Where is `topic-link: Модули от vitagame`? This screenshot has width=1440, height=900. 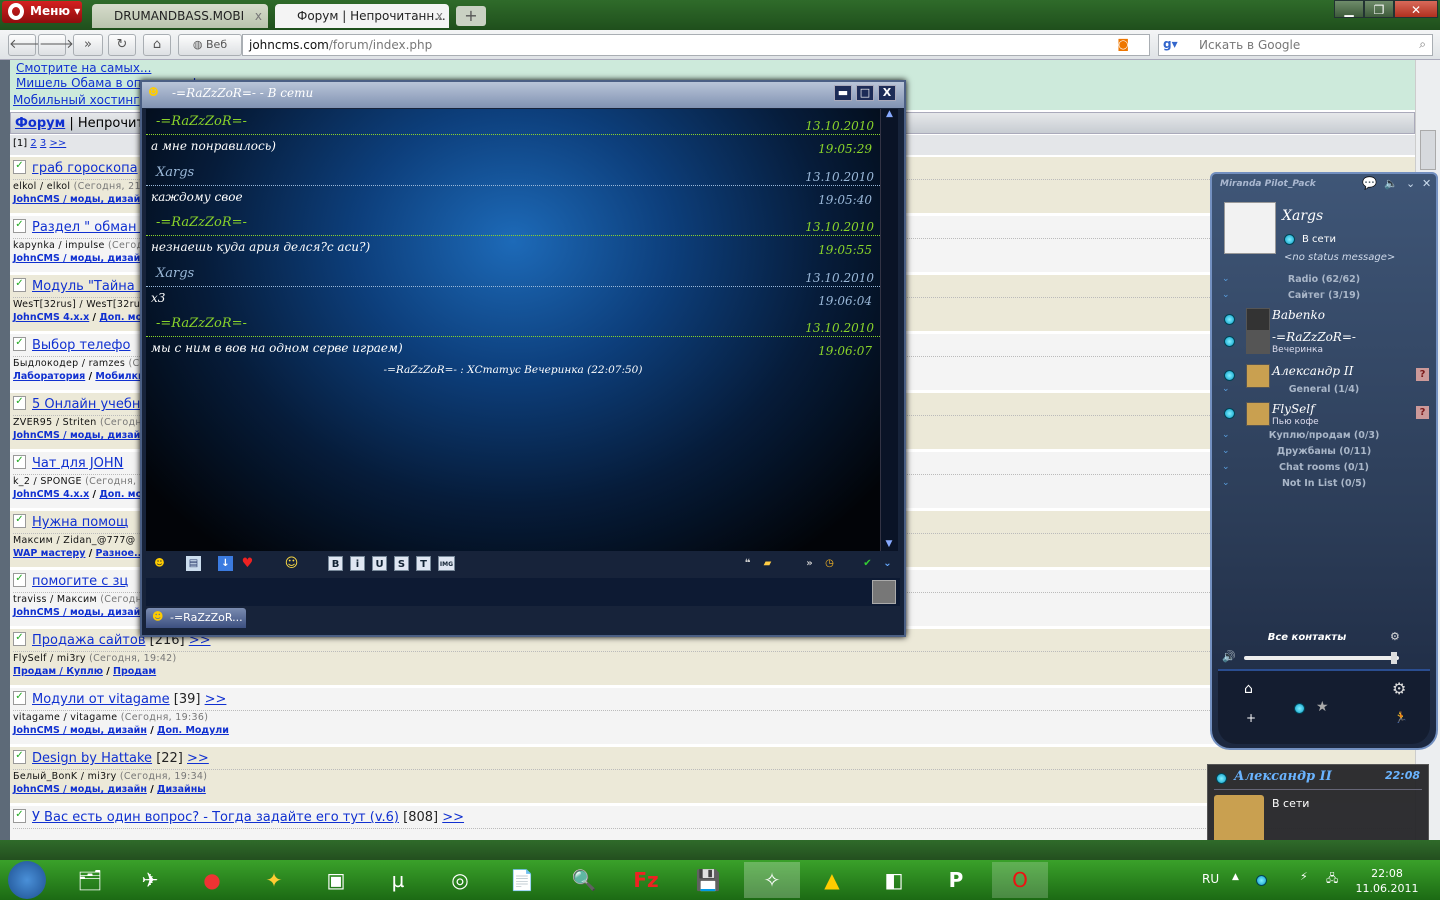
topic-link: Модули от vitagame is located at coordinates (101, 699).